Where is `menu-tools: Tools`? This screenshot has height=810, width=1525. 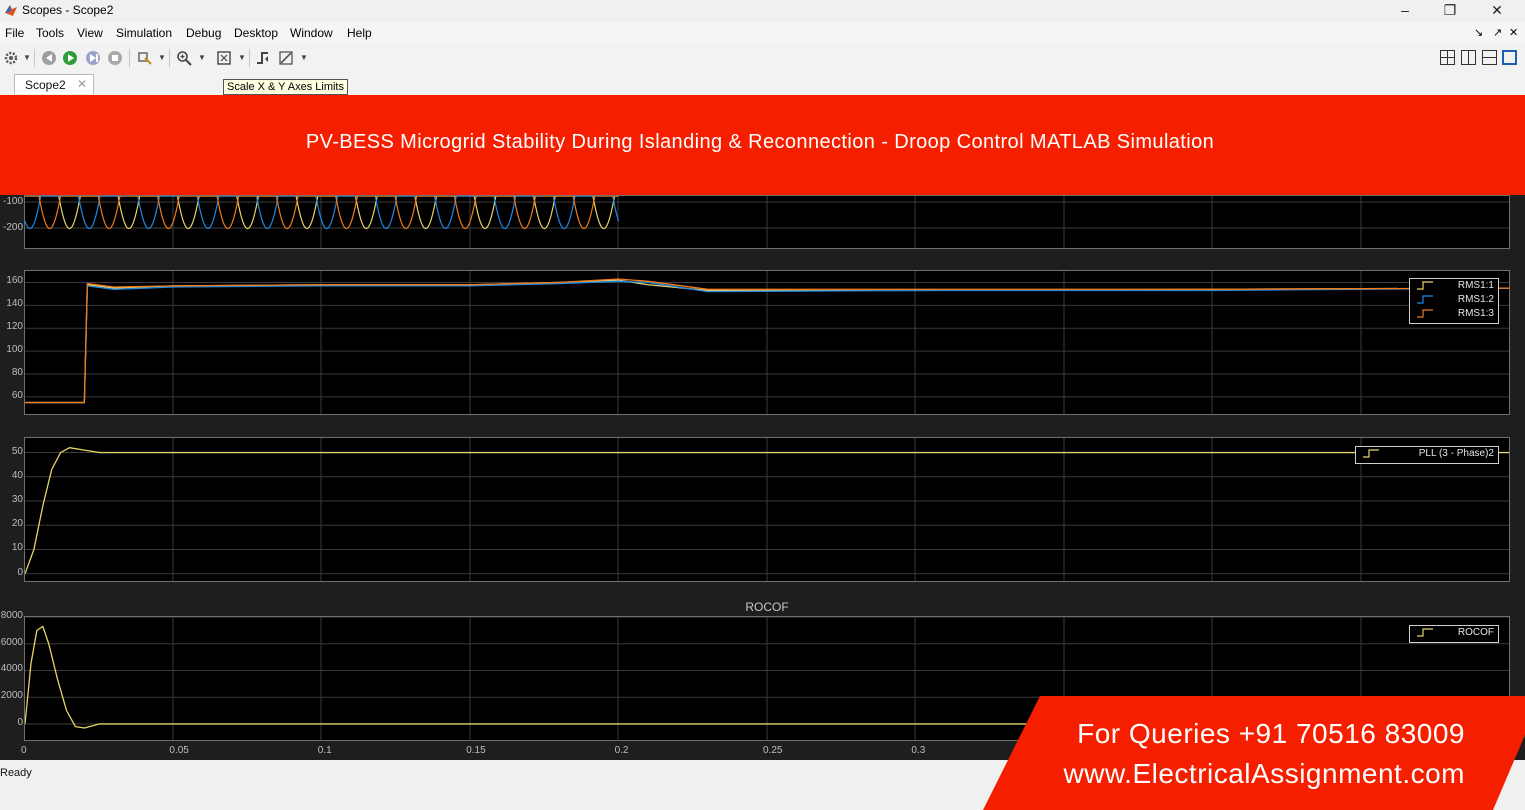 menu-tools: Tools is located at coordinates (50, 33).